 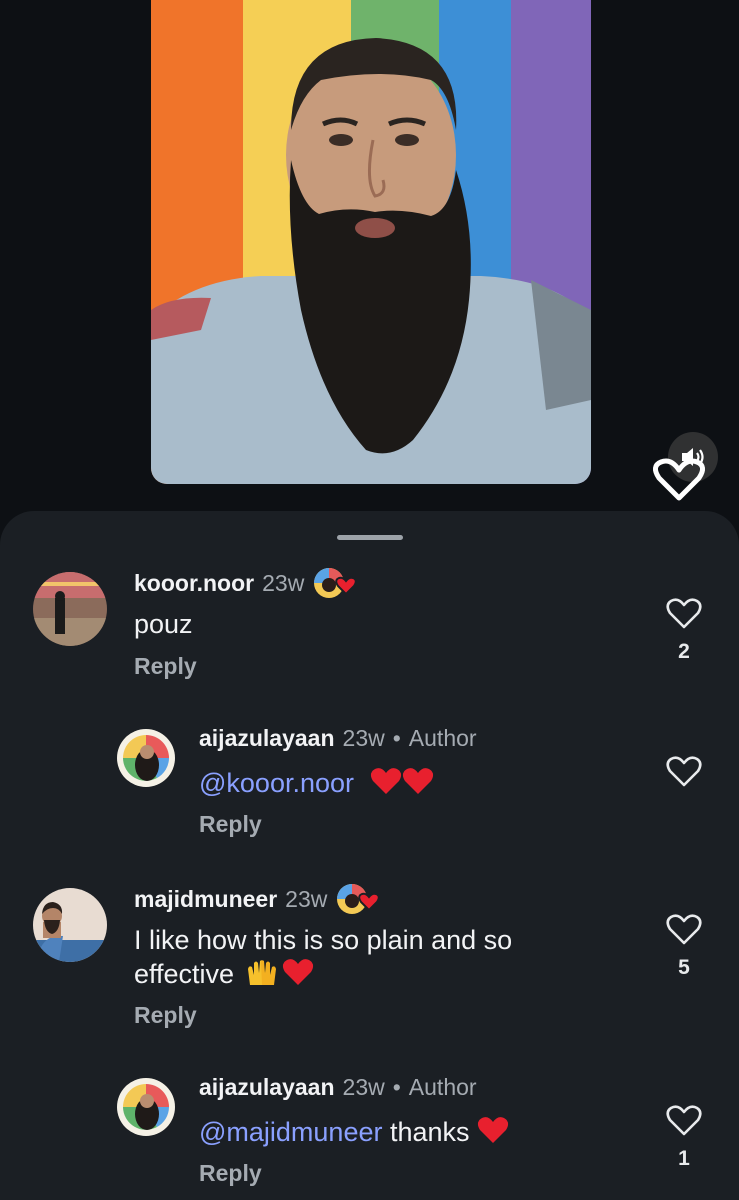 What do you see at coordinates (684, 651) in the screenshot?
I see `like-count: 2` at bounding box center [684, 651].